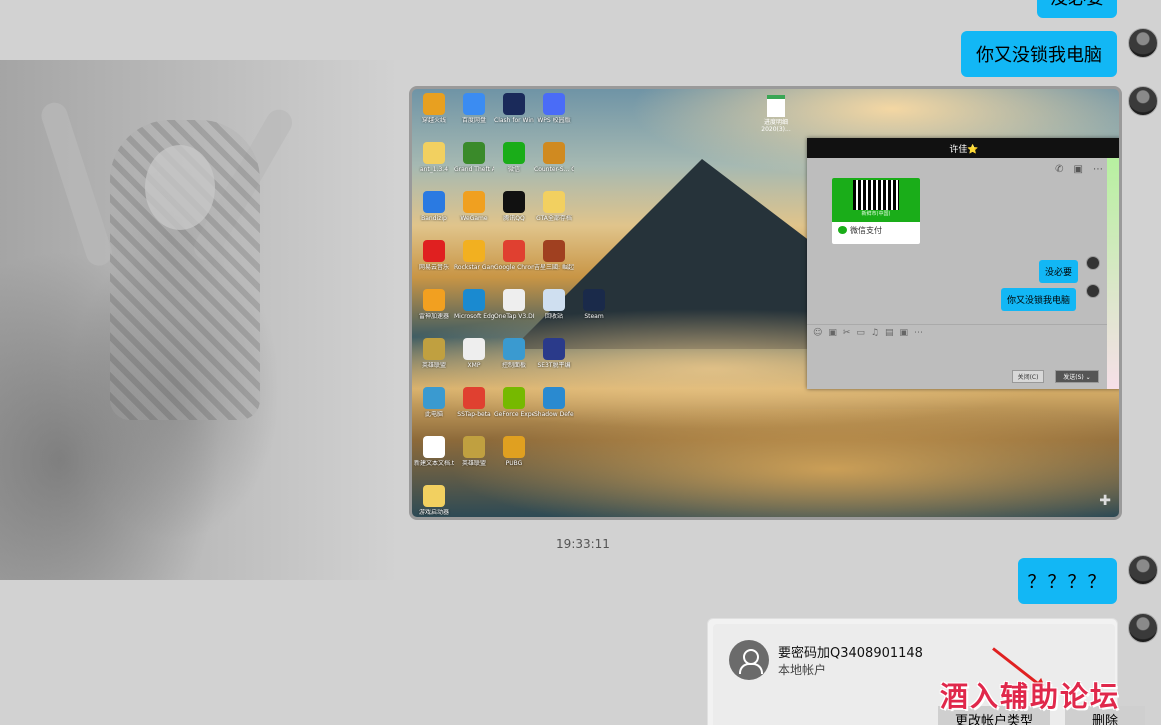 This screenshot has height=725, width=1161. I want to click on desktop-icon: Steam, so click(594, 304).